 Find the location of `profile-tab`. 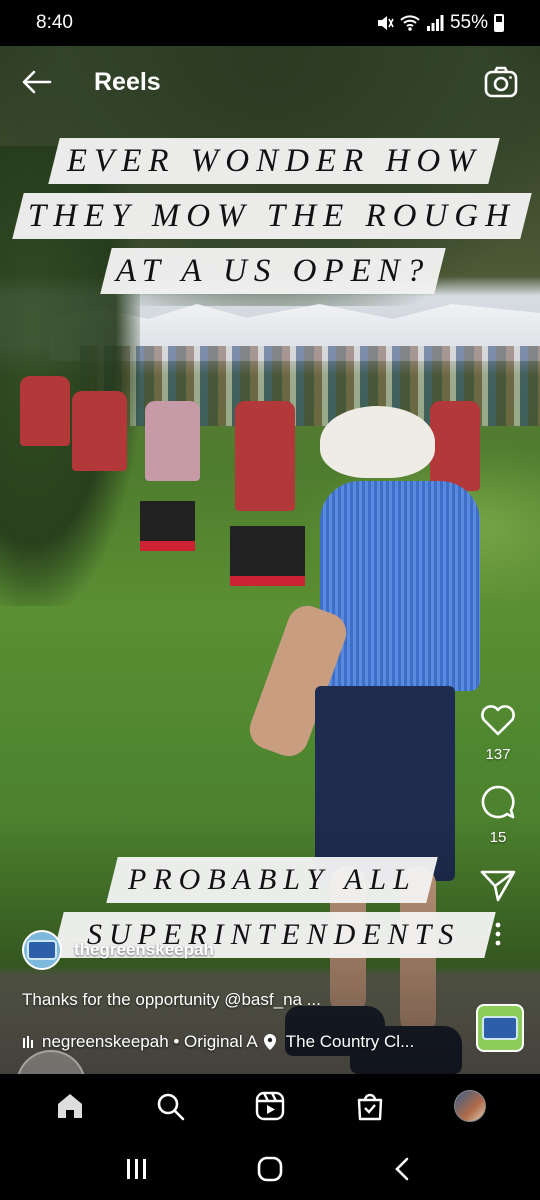

profile-tab is located at coordinates (470, 1106).